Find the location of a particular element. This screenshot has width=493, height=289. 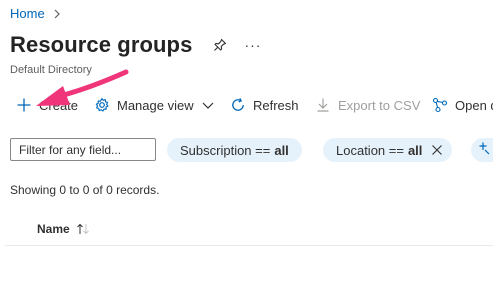

export-csv-label: Export to CSV is located at coordinates (379, 105).